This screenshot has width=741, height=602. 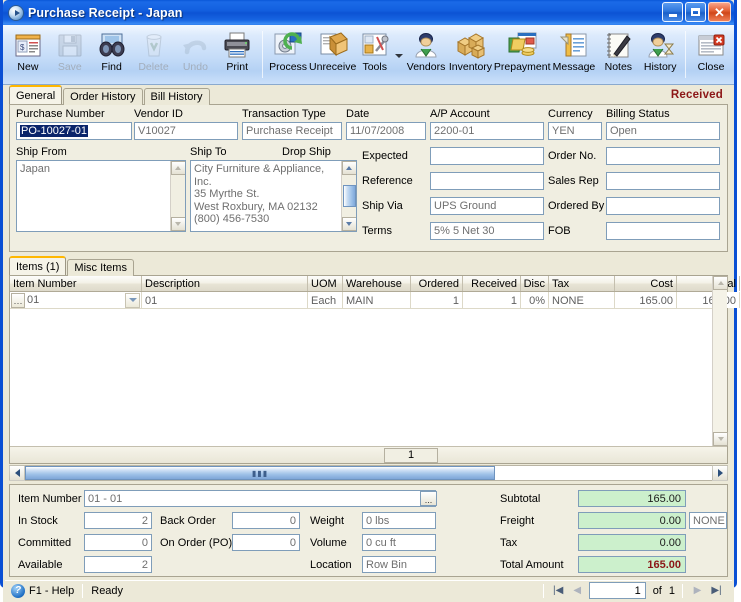 I want to click on tools-dropdown-arrow-icon, so click(x=399, y=55).